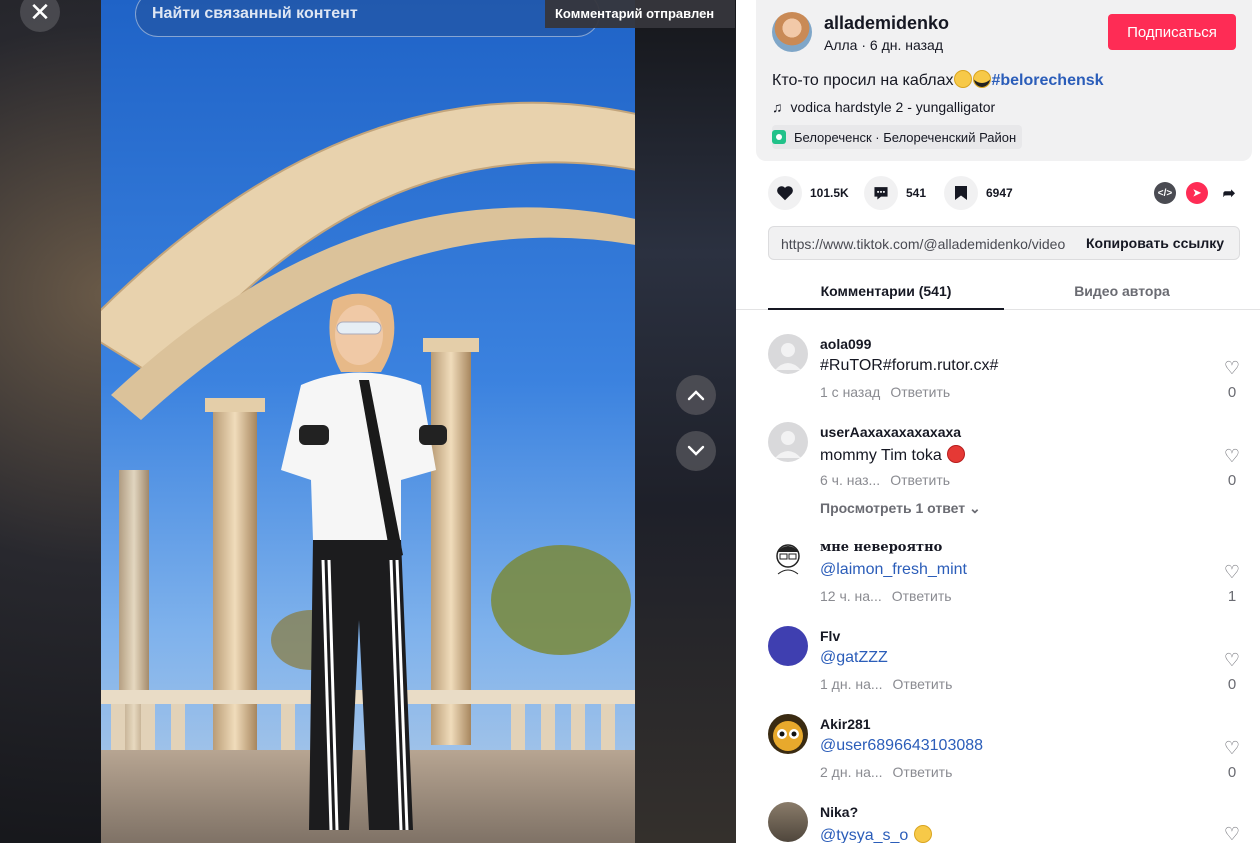 The image size is (1260, 843). Describe the element at coordinates (829, 193) in the screenshot. I see `like-count: 101.5K` at that location.